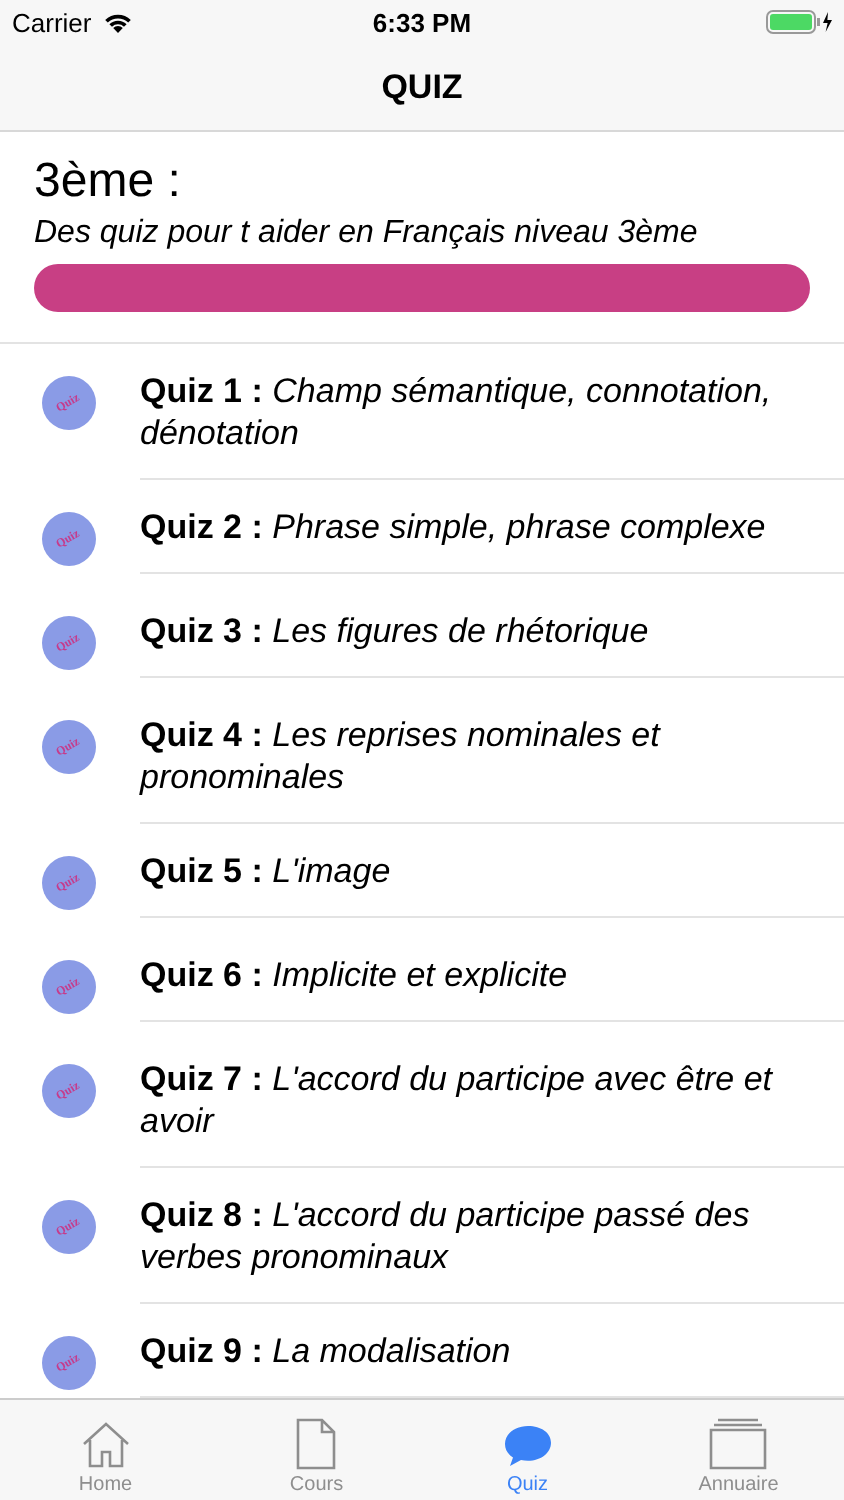 The image size is (844, 1500). What do you see at coordinates (456, 1100) in the screenshot?
I see `quiz-title: Quiz 7 : L'accord du participe avec être et avoir` at bounding box center [456, 1100].